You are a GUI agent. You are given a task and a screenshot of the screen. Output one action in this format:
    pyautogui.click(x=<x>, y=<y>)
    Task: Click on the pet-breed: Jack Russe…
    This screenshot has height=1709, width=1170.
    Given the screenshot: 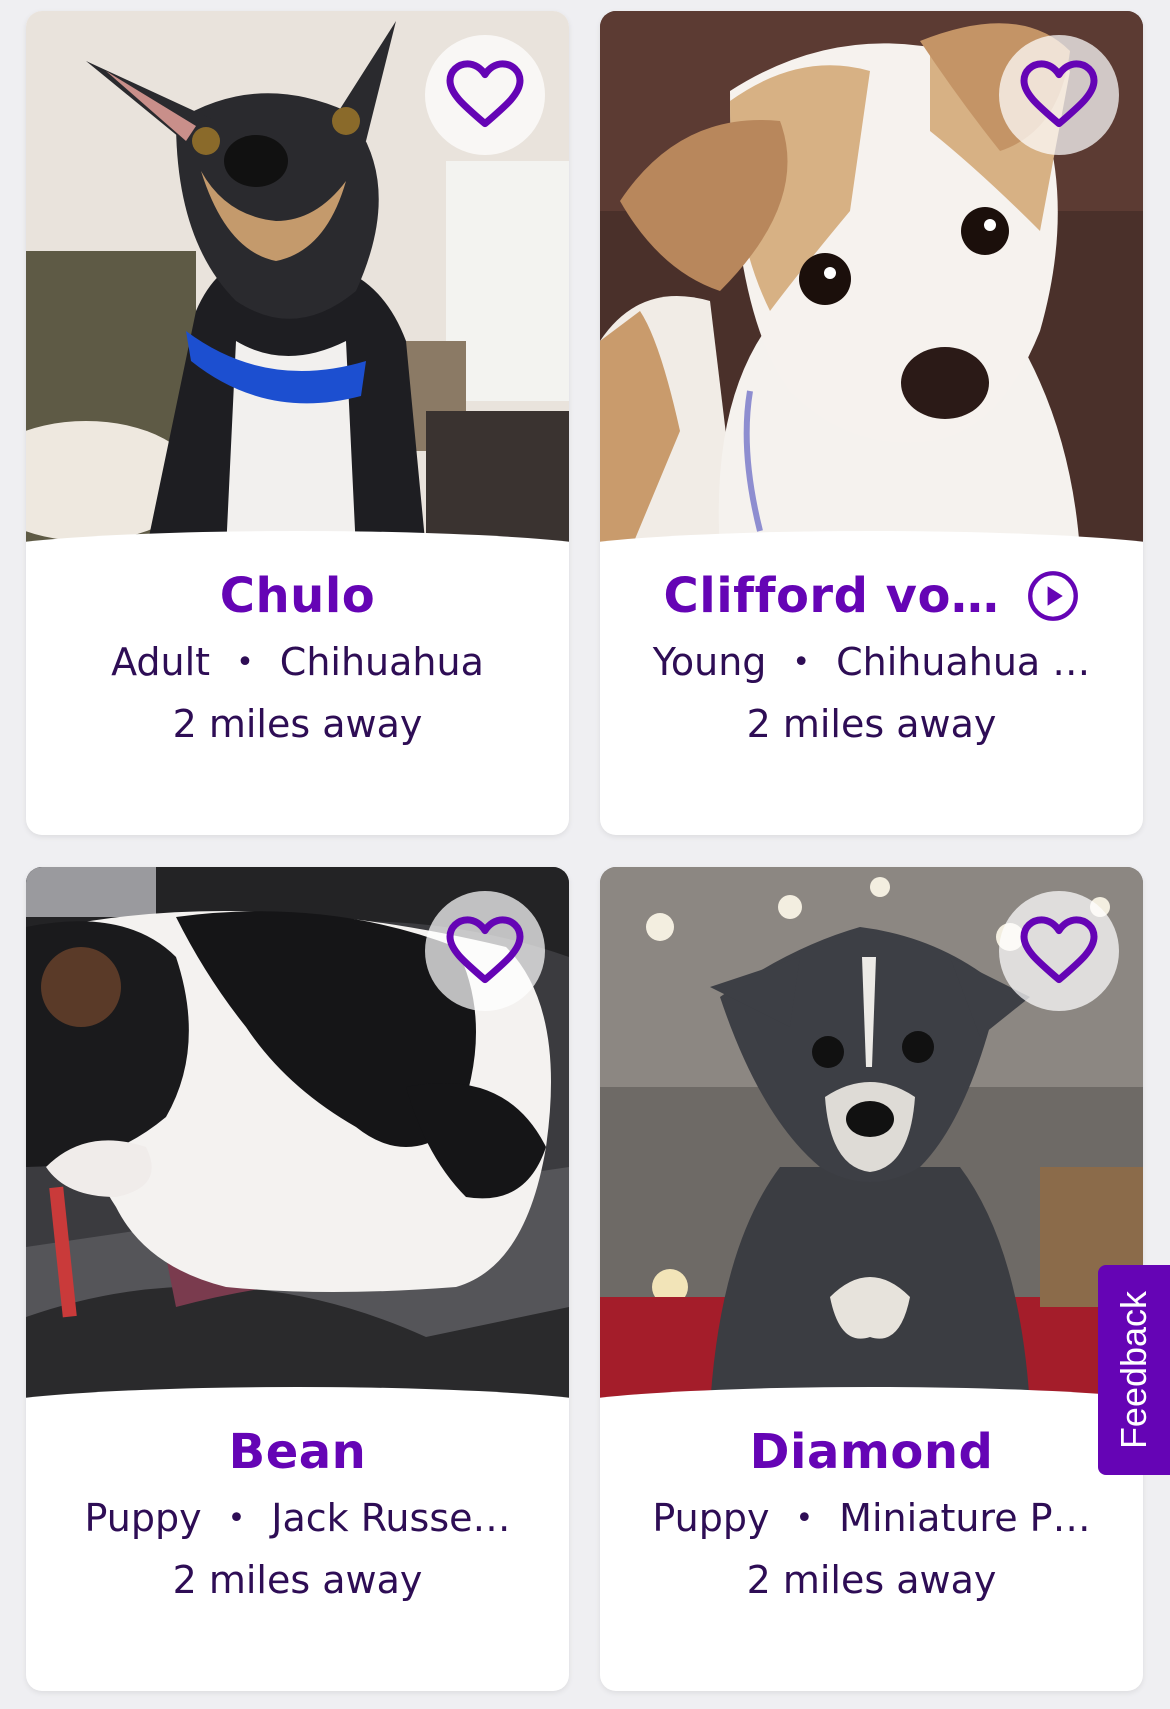 What is the action you would take?
    pyautogui.click(x=391, y=1518)
    